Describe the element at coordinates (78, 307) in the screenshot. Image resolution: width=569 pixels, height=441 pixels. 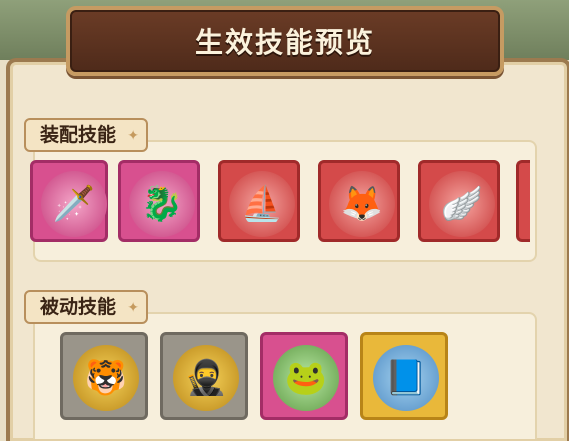
I see `passive-skills-label: 被动技能` at that location.